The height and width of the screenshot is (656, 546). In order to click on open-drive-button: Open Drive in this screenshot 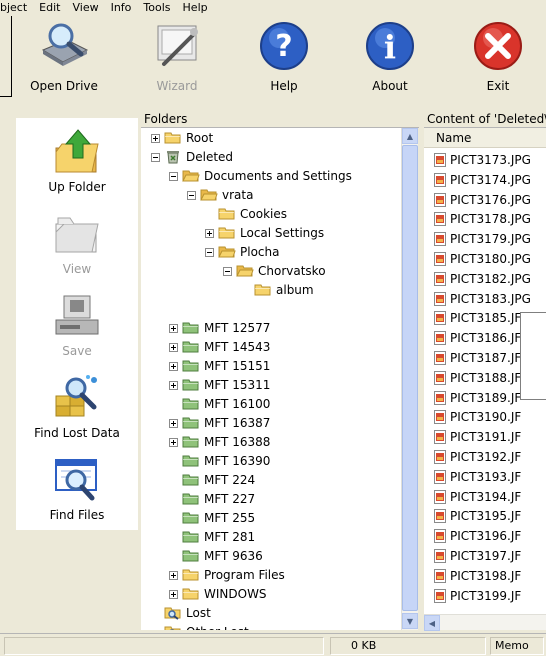, I will do `click(64, 58)`.